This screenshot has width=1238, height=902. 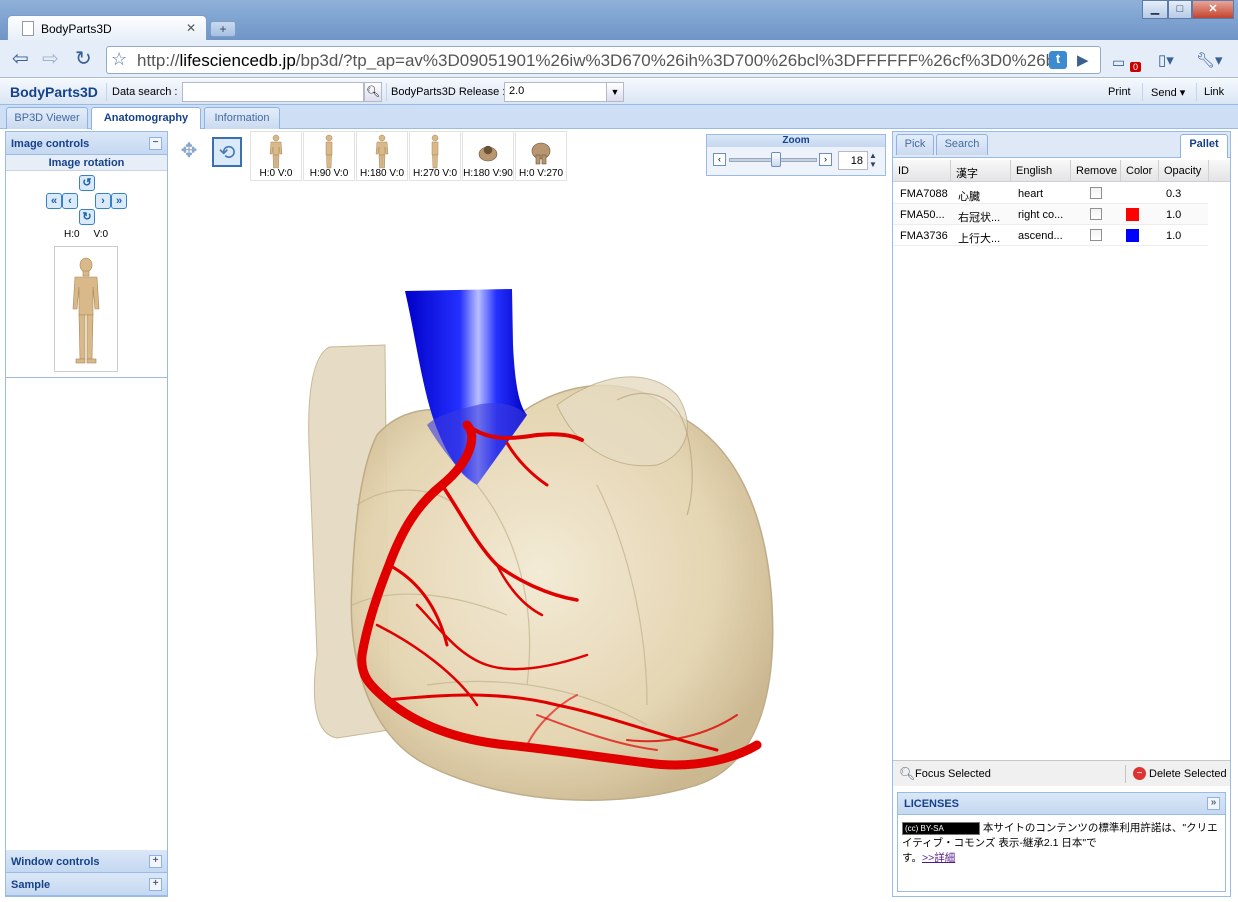 What do you see at coordinates (1209, 61) in the screenshot?
I see `wrench-menu-icon: 🔧︎▾` at bounding box center [1209, 61].